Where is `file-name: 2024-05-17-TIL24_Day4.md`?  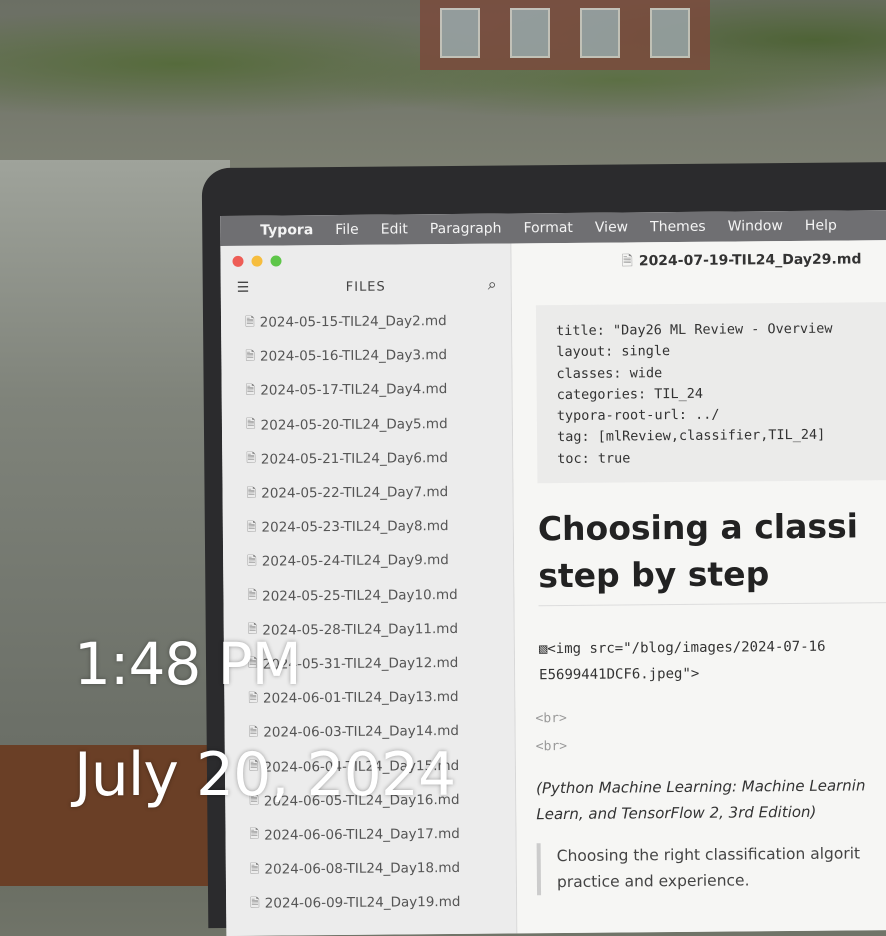
file-name: 2024-05-17-TIL24_Day4.md is located at coordinates (354, 390).